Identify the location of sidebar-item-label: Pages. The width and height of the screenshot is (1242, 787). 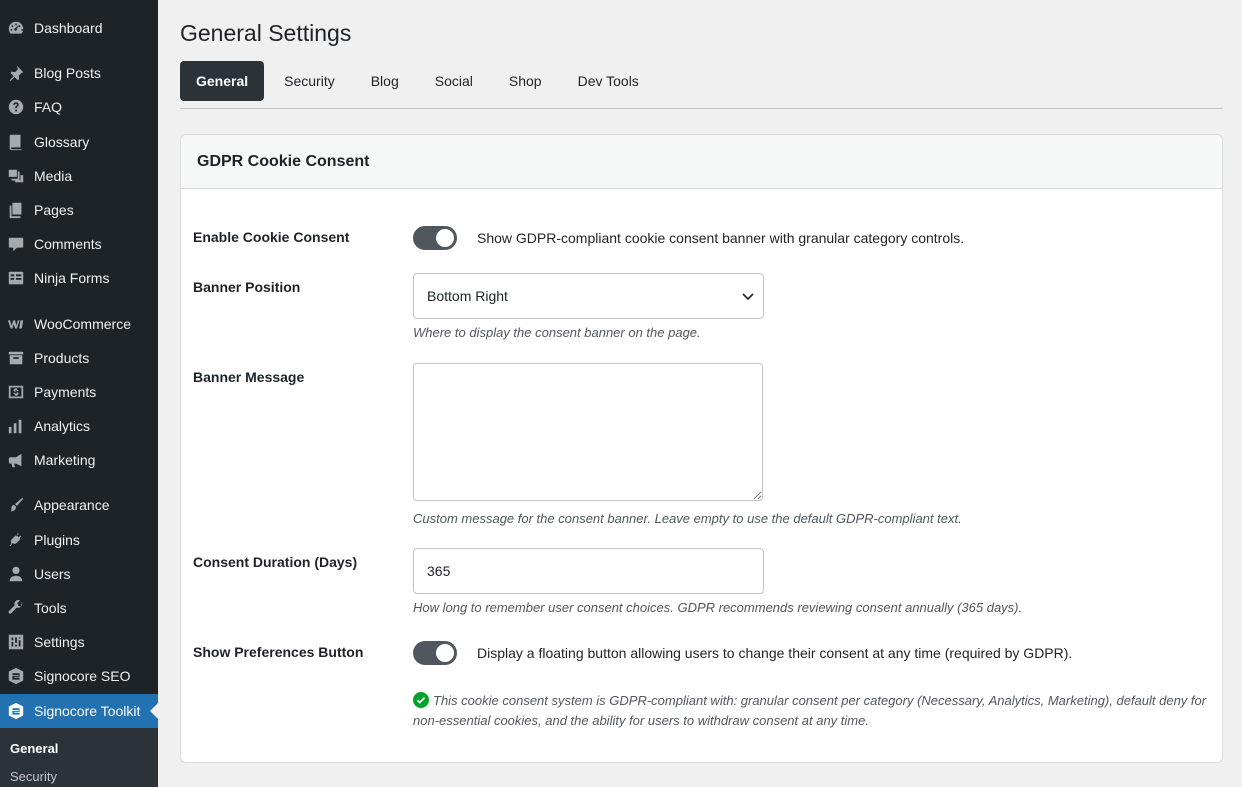
(54, 210).